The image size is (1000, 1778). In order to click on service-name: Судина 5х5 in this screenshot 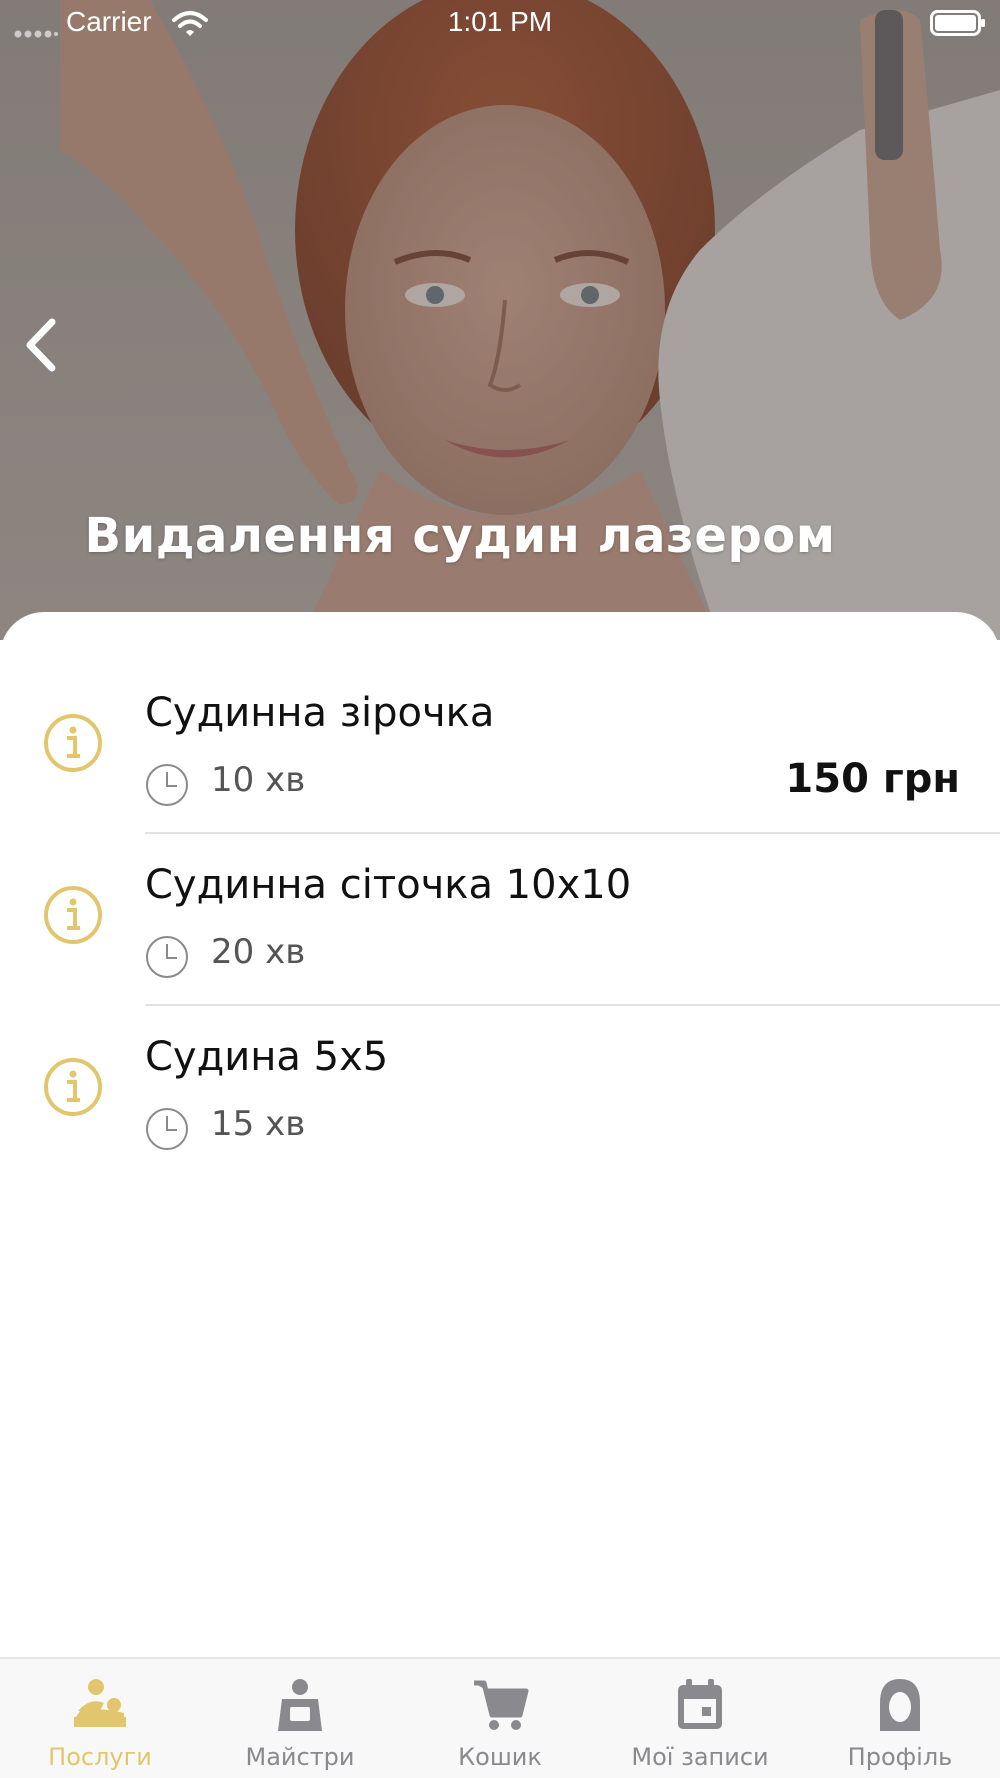, I will do `click(267, 1057)`.